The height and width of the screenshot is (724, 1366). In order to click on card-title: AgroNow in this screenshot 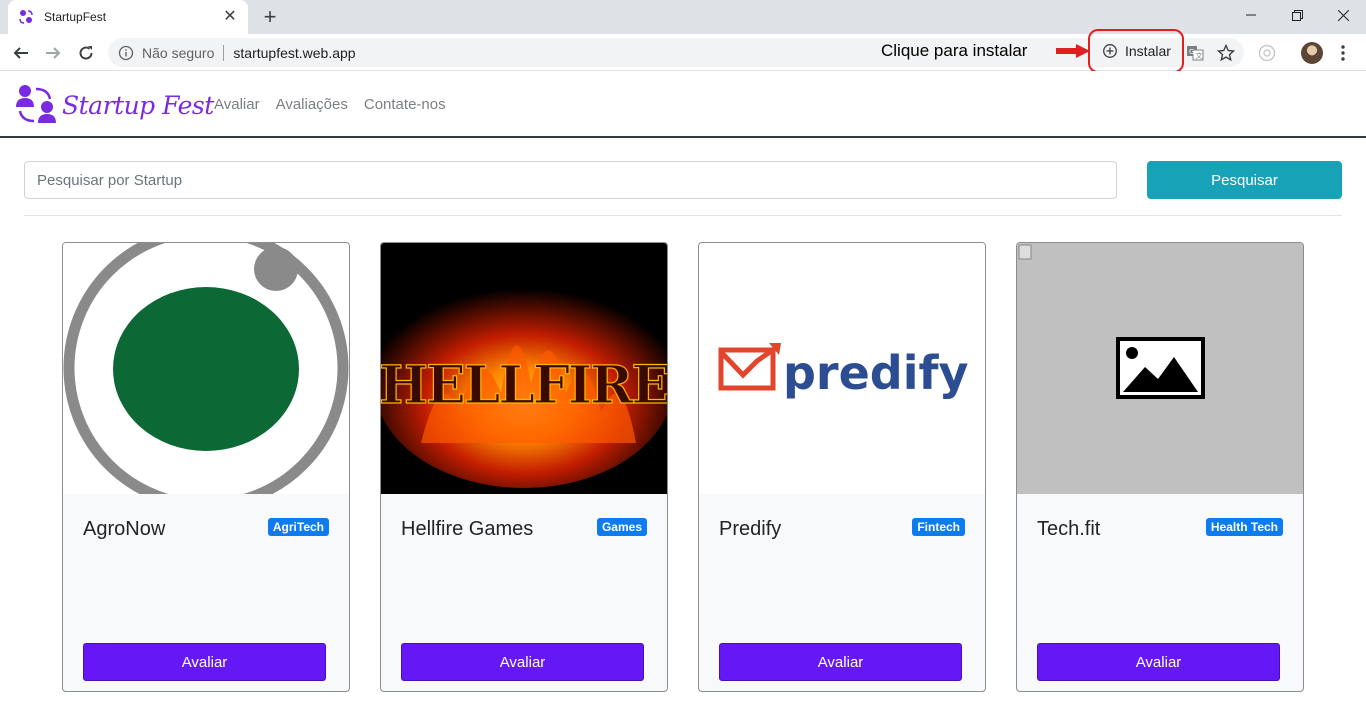, I will do `click(124, 529)`.